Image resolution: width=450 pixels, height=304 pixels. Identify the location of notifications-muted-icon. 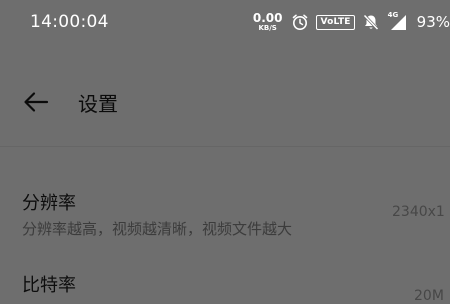
(371, 22).